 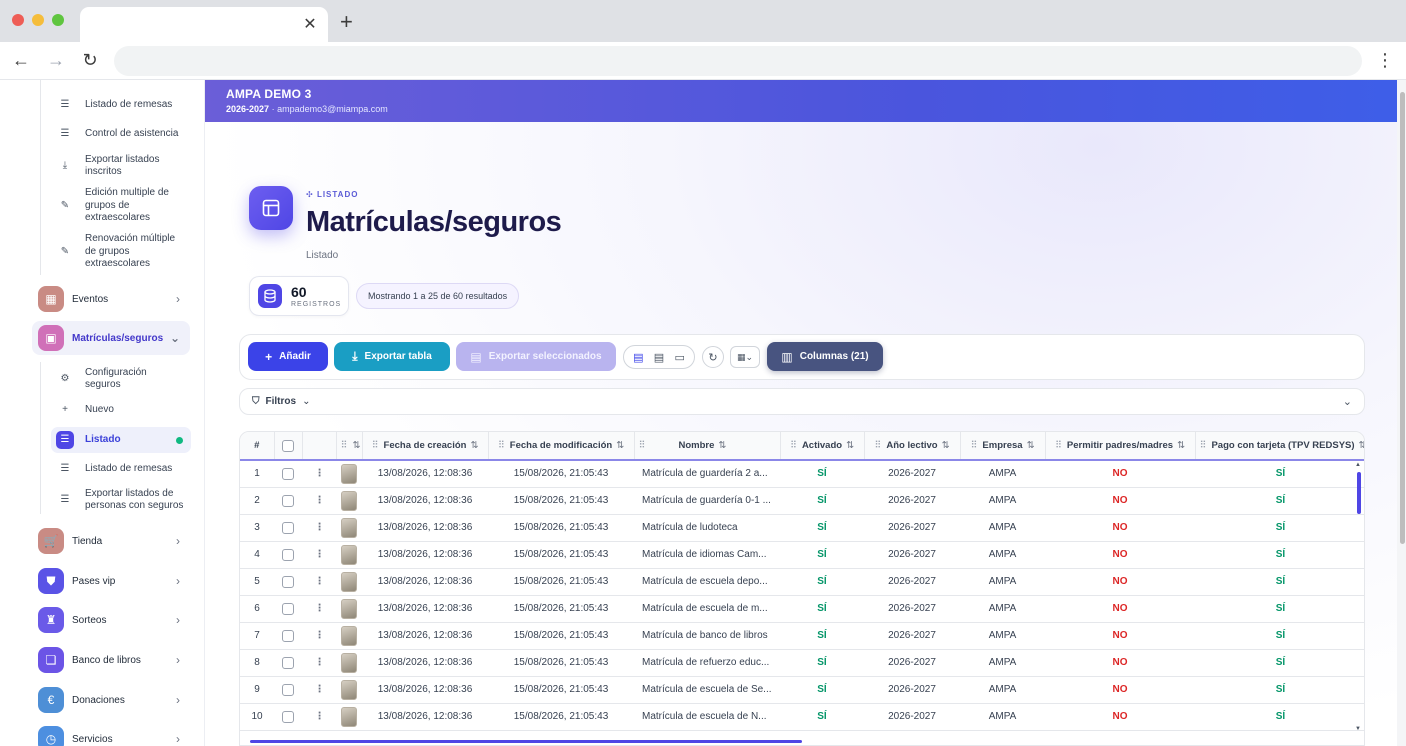 I want to click on window-close-dot, so click(x=18, y=20).